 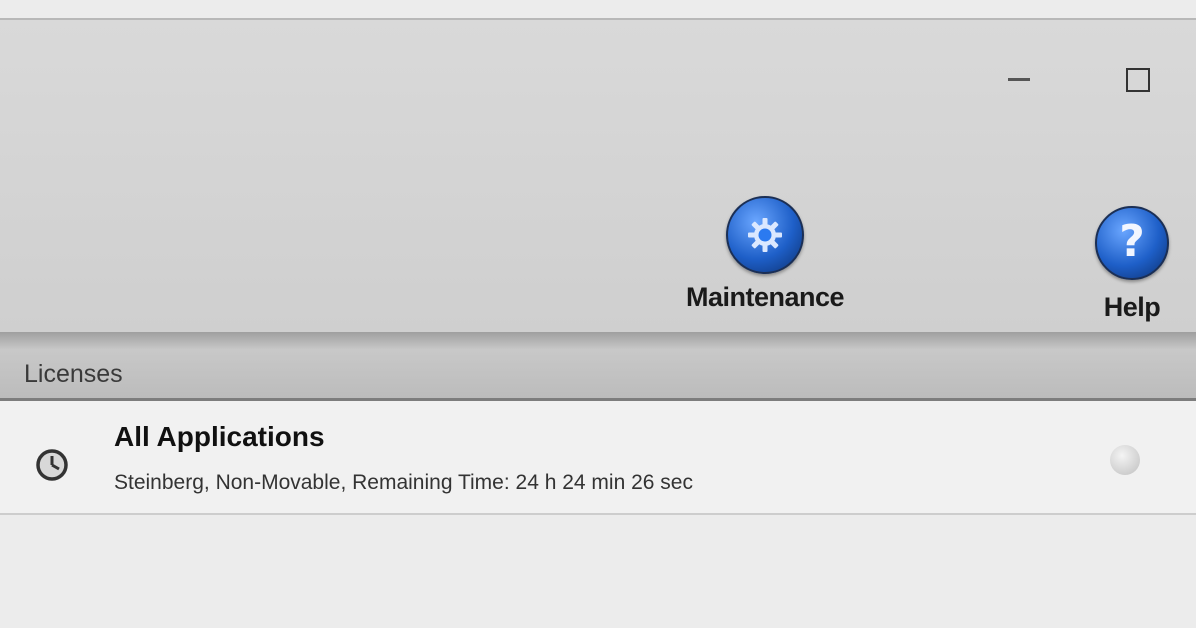 What do you see at coordinates (765, 297) in the screenshot?
I see `maintenance-label: Maintenance` at bounding box center [765, 297].